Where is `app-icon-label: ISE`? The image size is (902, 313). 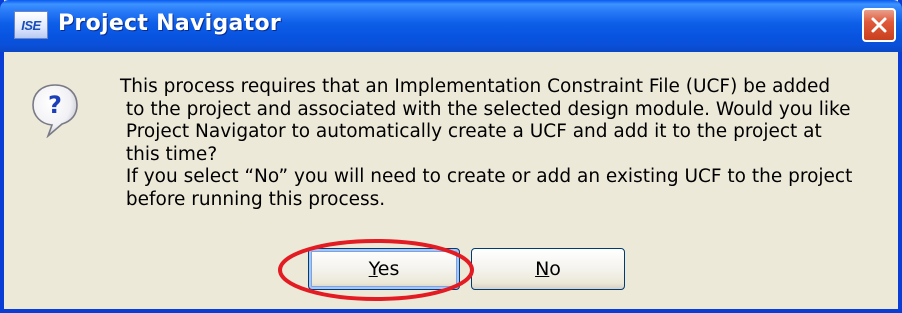 app-icon-label: ISE is located at coordinates (31, 25).